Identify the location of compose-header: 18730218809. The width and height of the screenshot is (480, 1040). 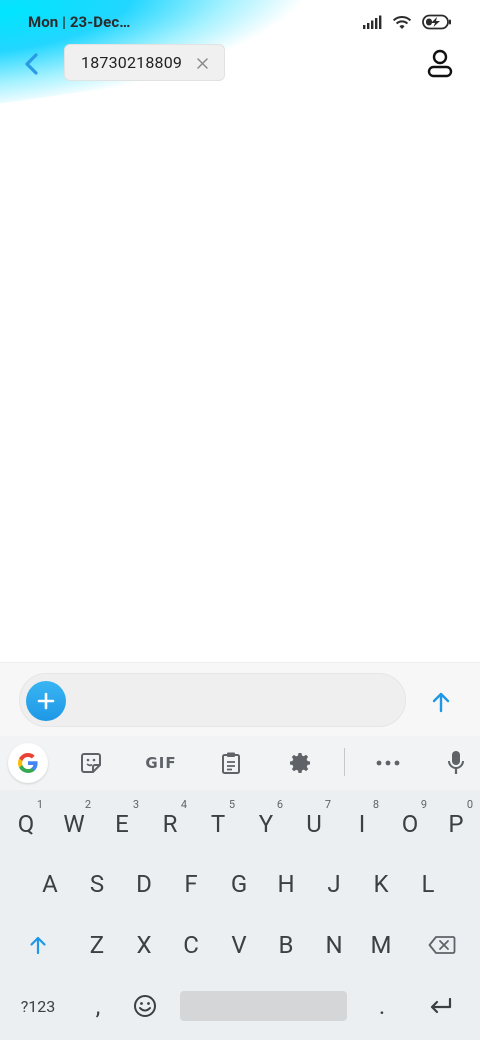
(240, 64).